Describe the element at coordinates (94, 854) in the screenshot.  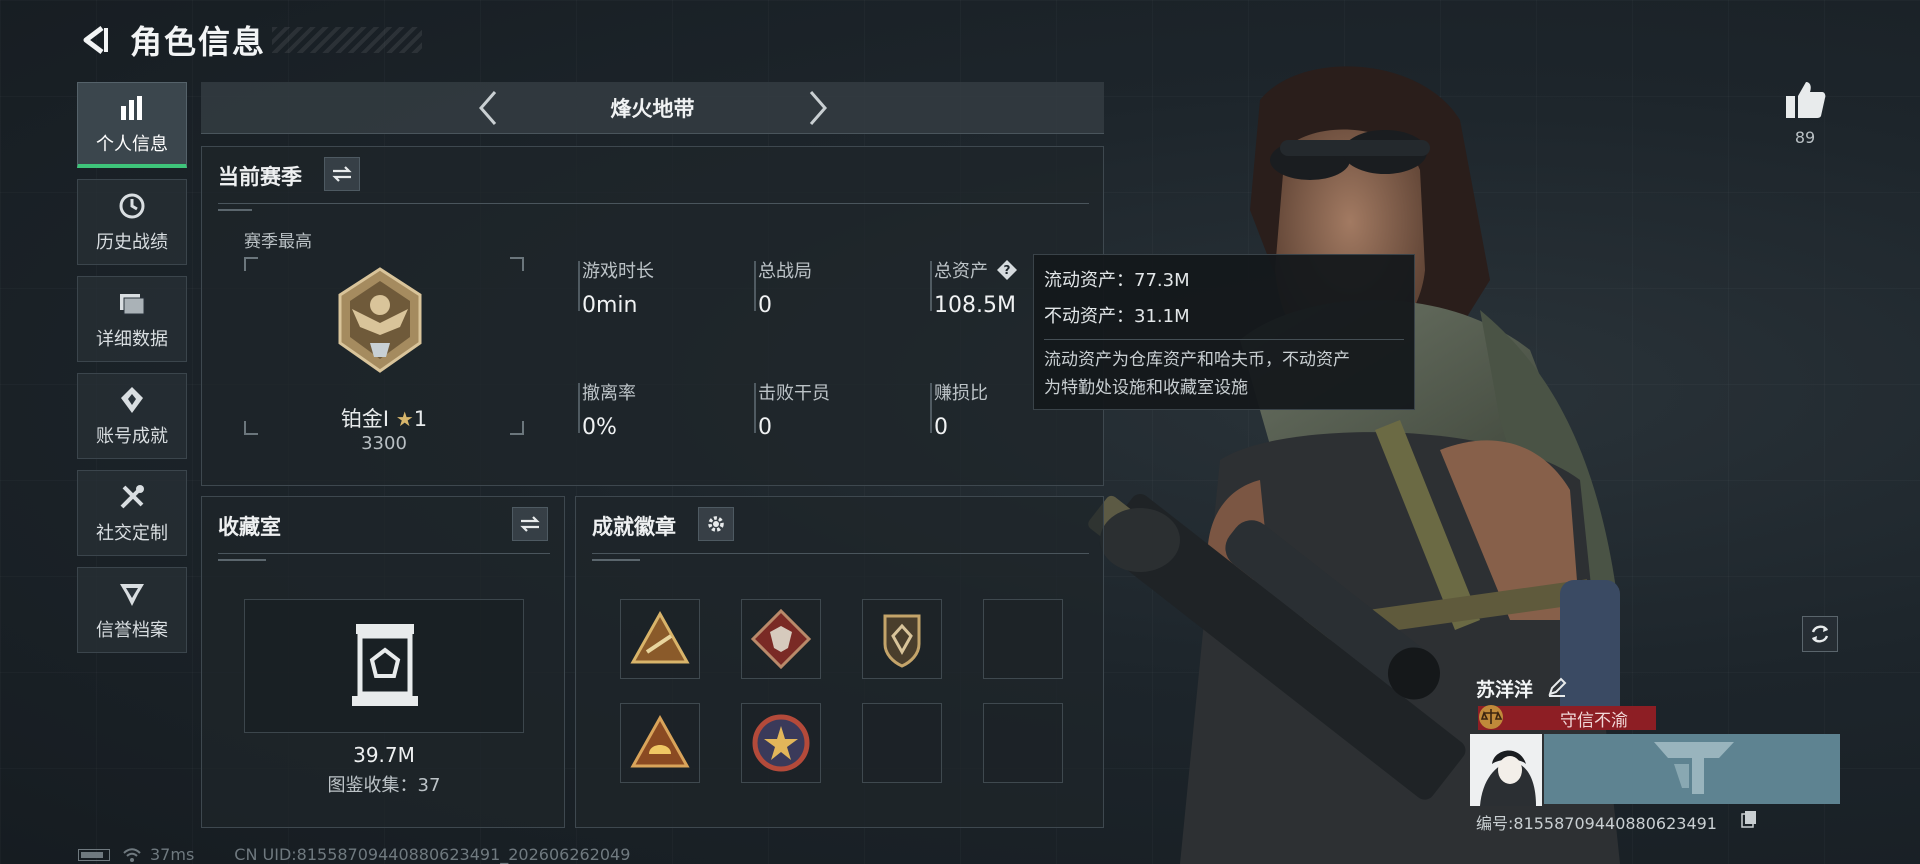
I see `battery-icon` at that location.